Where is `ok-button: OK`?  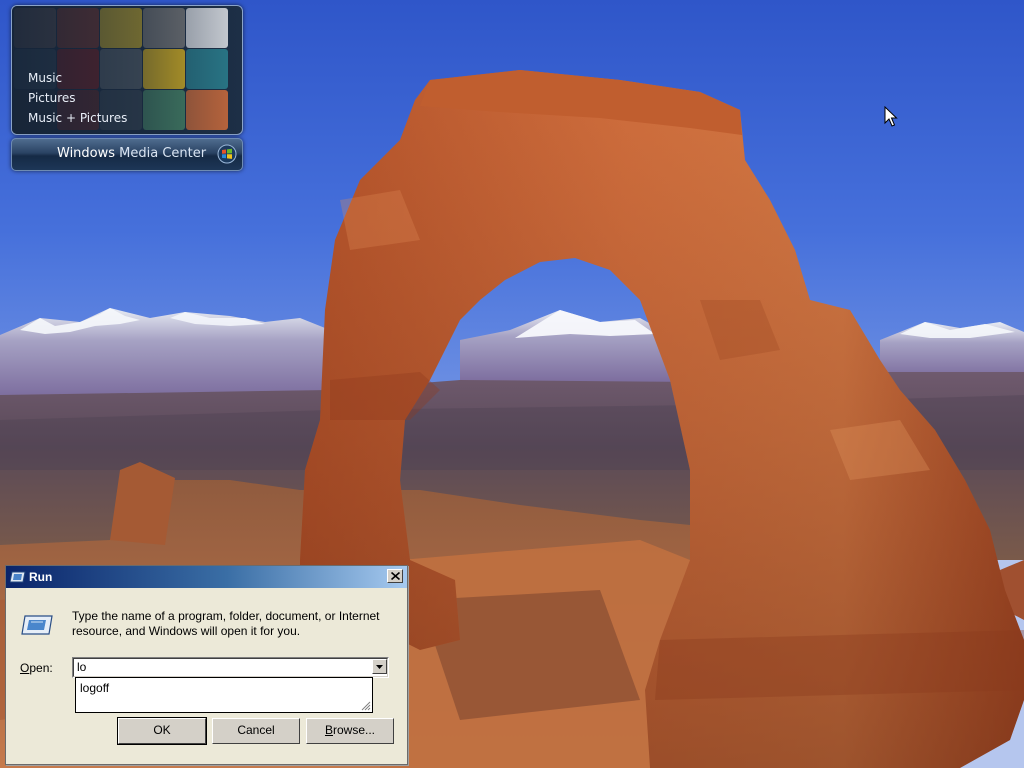
ok-button: OK is located at coordinates (162, 731).